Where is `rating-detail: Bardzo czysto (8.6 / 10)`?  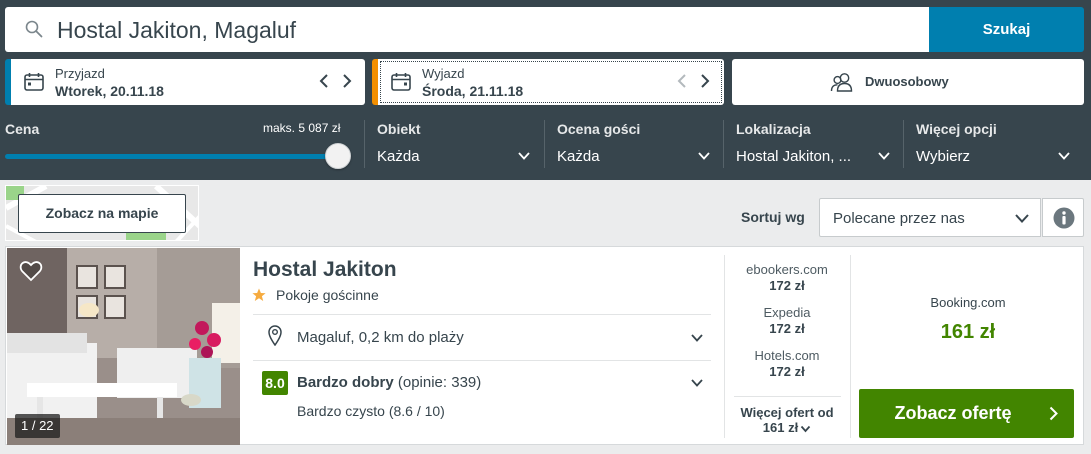 rating-detail: Bardzo czysto (8.6 / 10) is located at coordinates (371, 411).